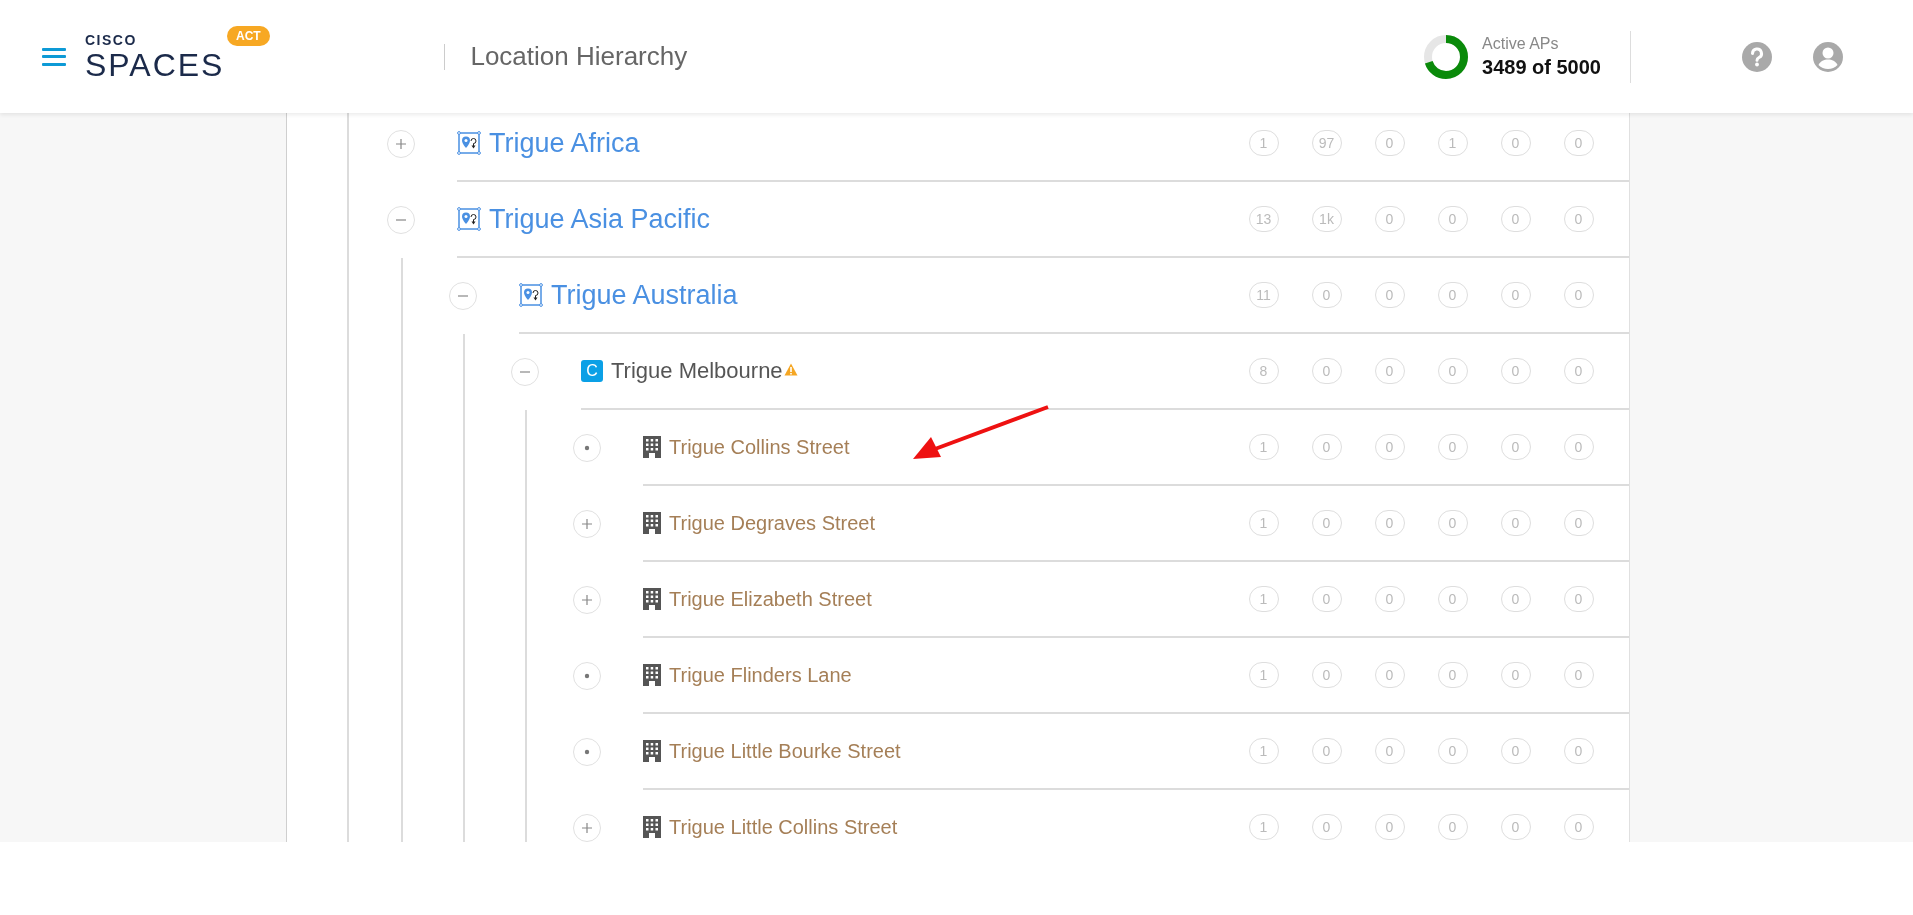 The image size is (1913, 915). What do you see at coordinates (248, 35) in the screenshot?
I see `act-badge: ACT` at bounding box center [248, 35].